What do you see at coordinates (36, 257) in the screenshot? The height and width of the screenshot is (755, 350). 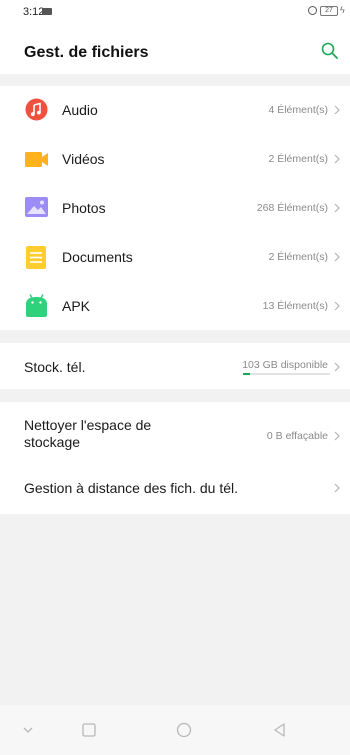 I see `document-icon` at bounding box center [36, 257].